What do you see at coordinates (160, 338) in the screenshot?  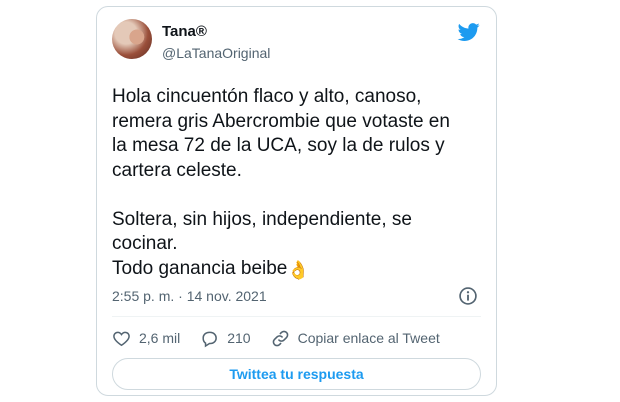 I see `like-count: 2,6 mil` at bounding box center [160, 338].